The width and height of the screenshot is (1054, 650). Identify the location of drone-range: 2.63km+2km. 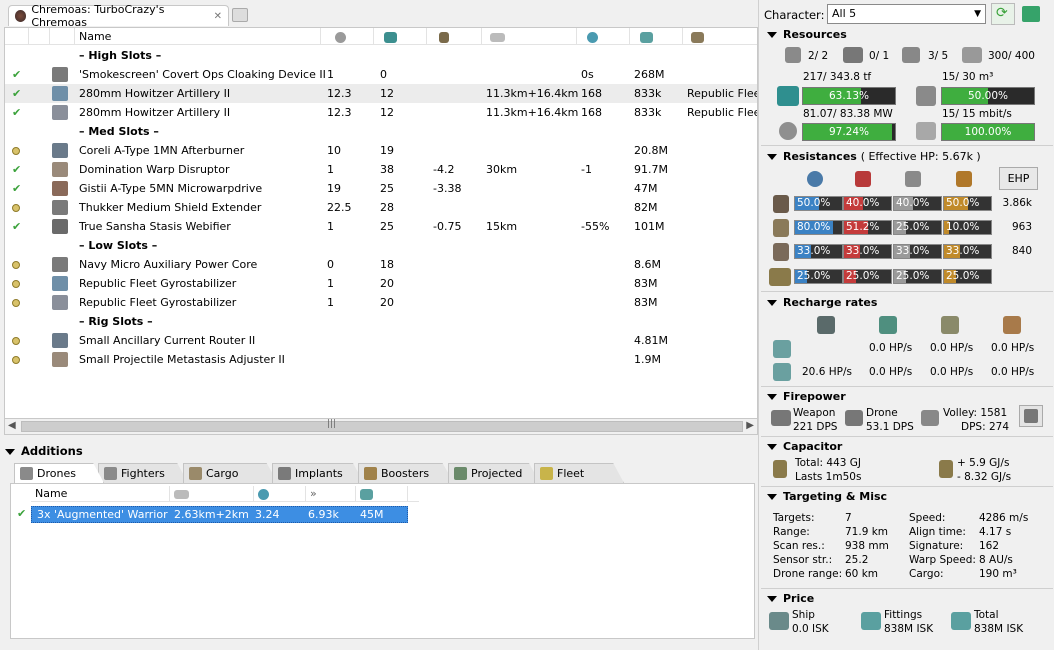
(211, 514).